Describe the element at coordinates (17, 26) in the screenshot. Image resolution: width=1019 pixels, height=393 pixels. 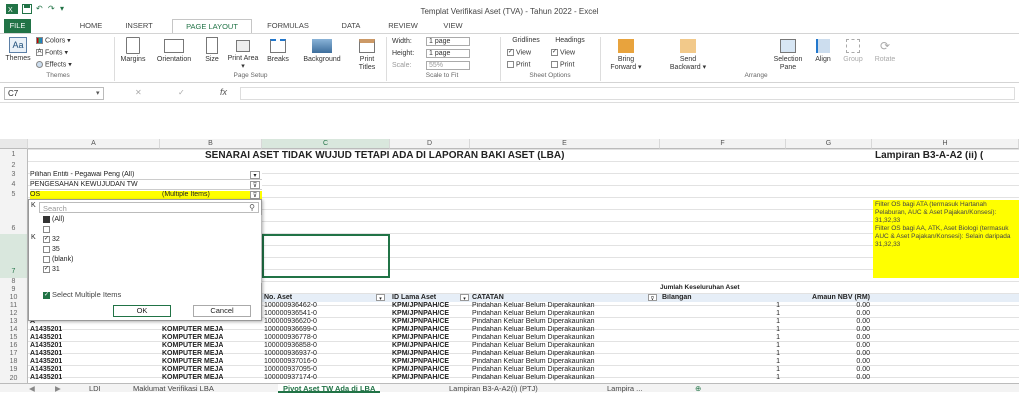
I see `tab-file: FILE` at that location.